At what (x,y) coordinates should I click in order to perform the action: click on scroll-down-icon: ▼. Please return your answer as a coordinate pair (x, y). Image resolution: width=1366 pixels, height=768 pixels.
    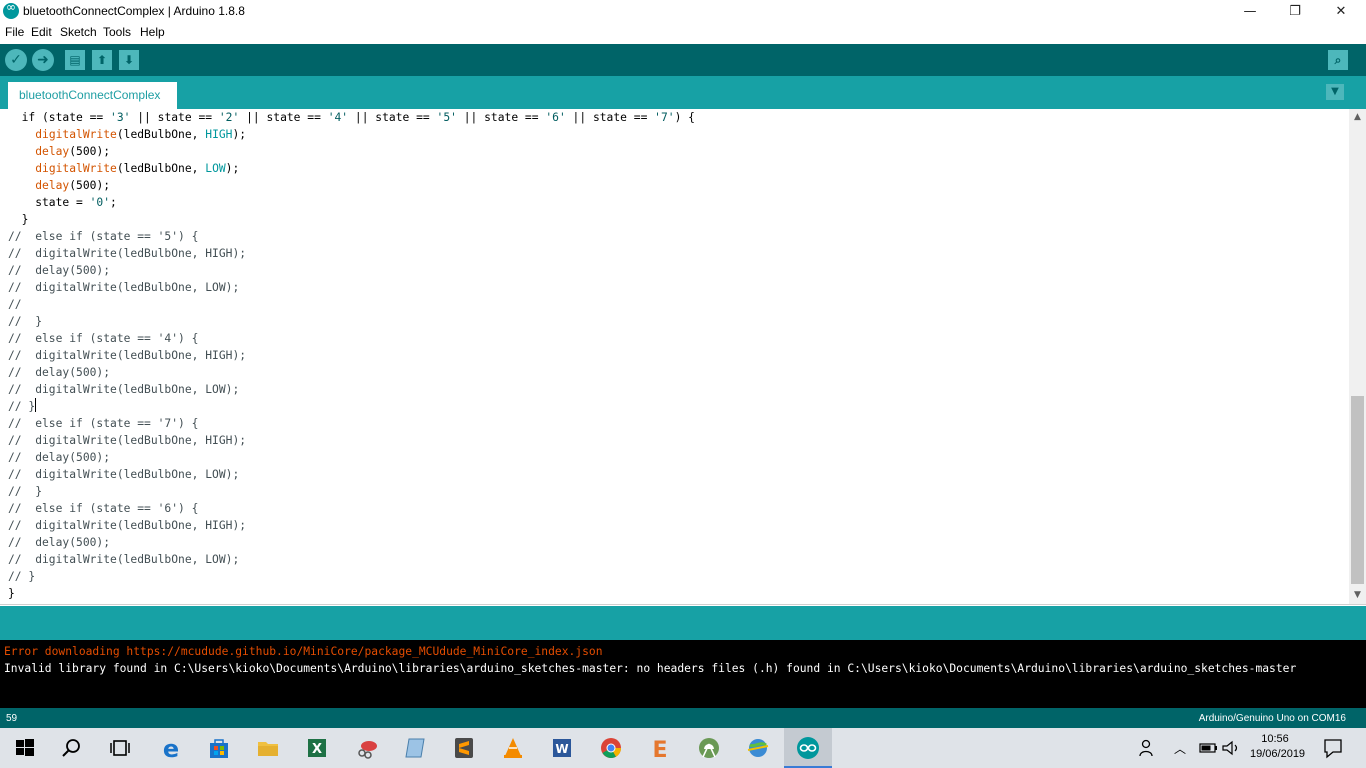
    Looking at the image, I should click on (1357, 595).